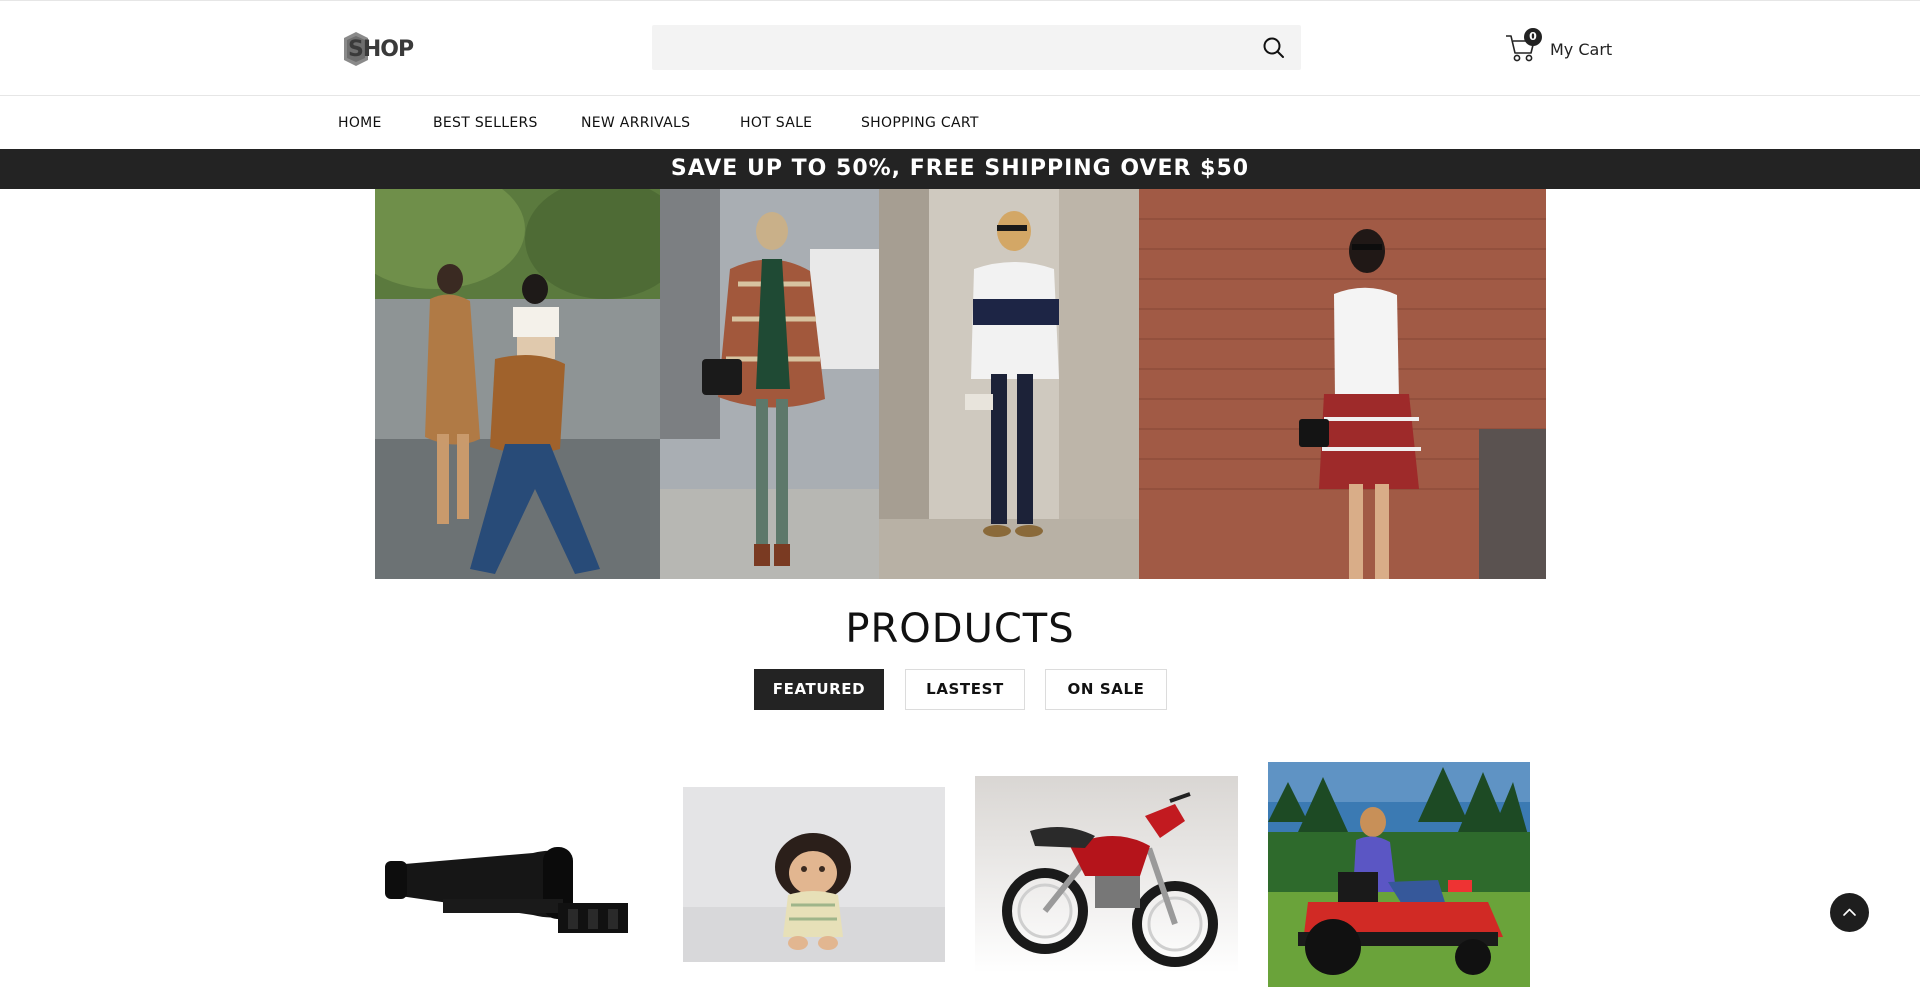  I want to click on hero-panel-plaid-poncho, so click(769, 384).